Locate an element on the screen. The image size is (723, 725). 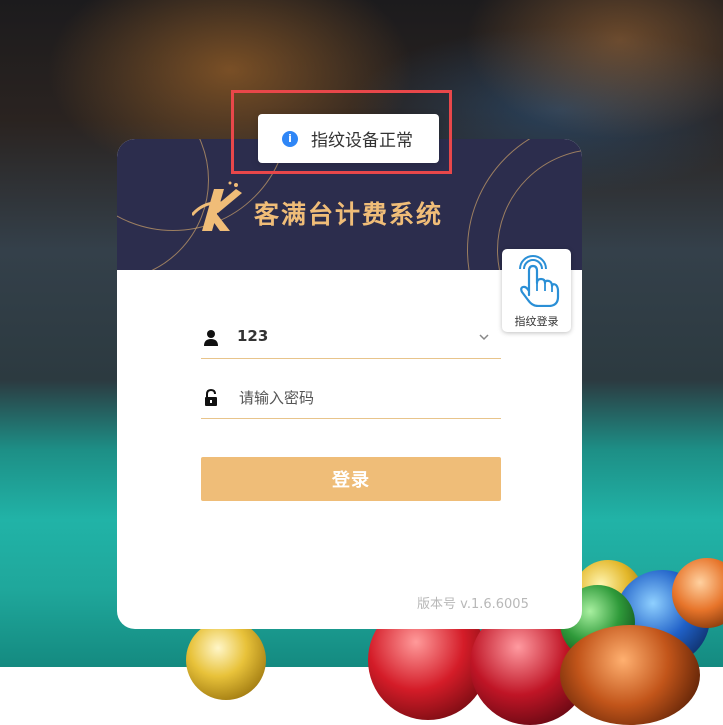
fingerprint-login-button: 指纹登录 is located at coordinates (536, 290).